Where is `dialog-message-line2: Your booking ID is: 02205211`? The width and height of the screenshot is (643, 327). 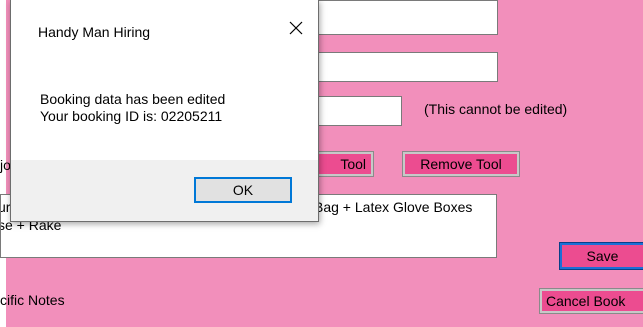 dialog-message-line2: Your booking ID is: 02205211 is located at coordinates (131, 116).